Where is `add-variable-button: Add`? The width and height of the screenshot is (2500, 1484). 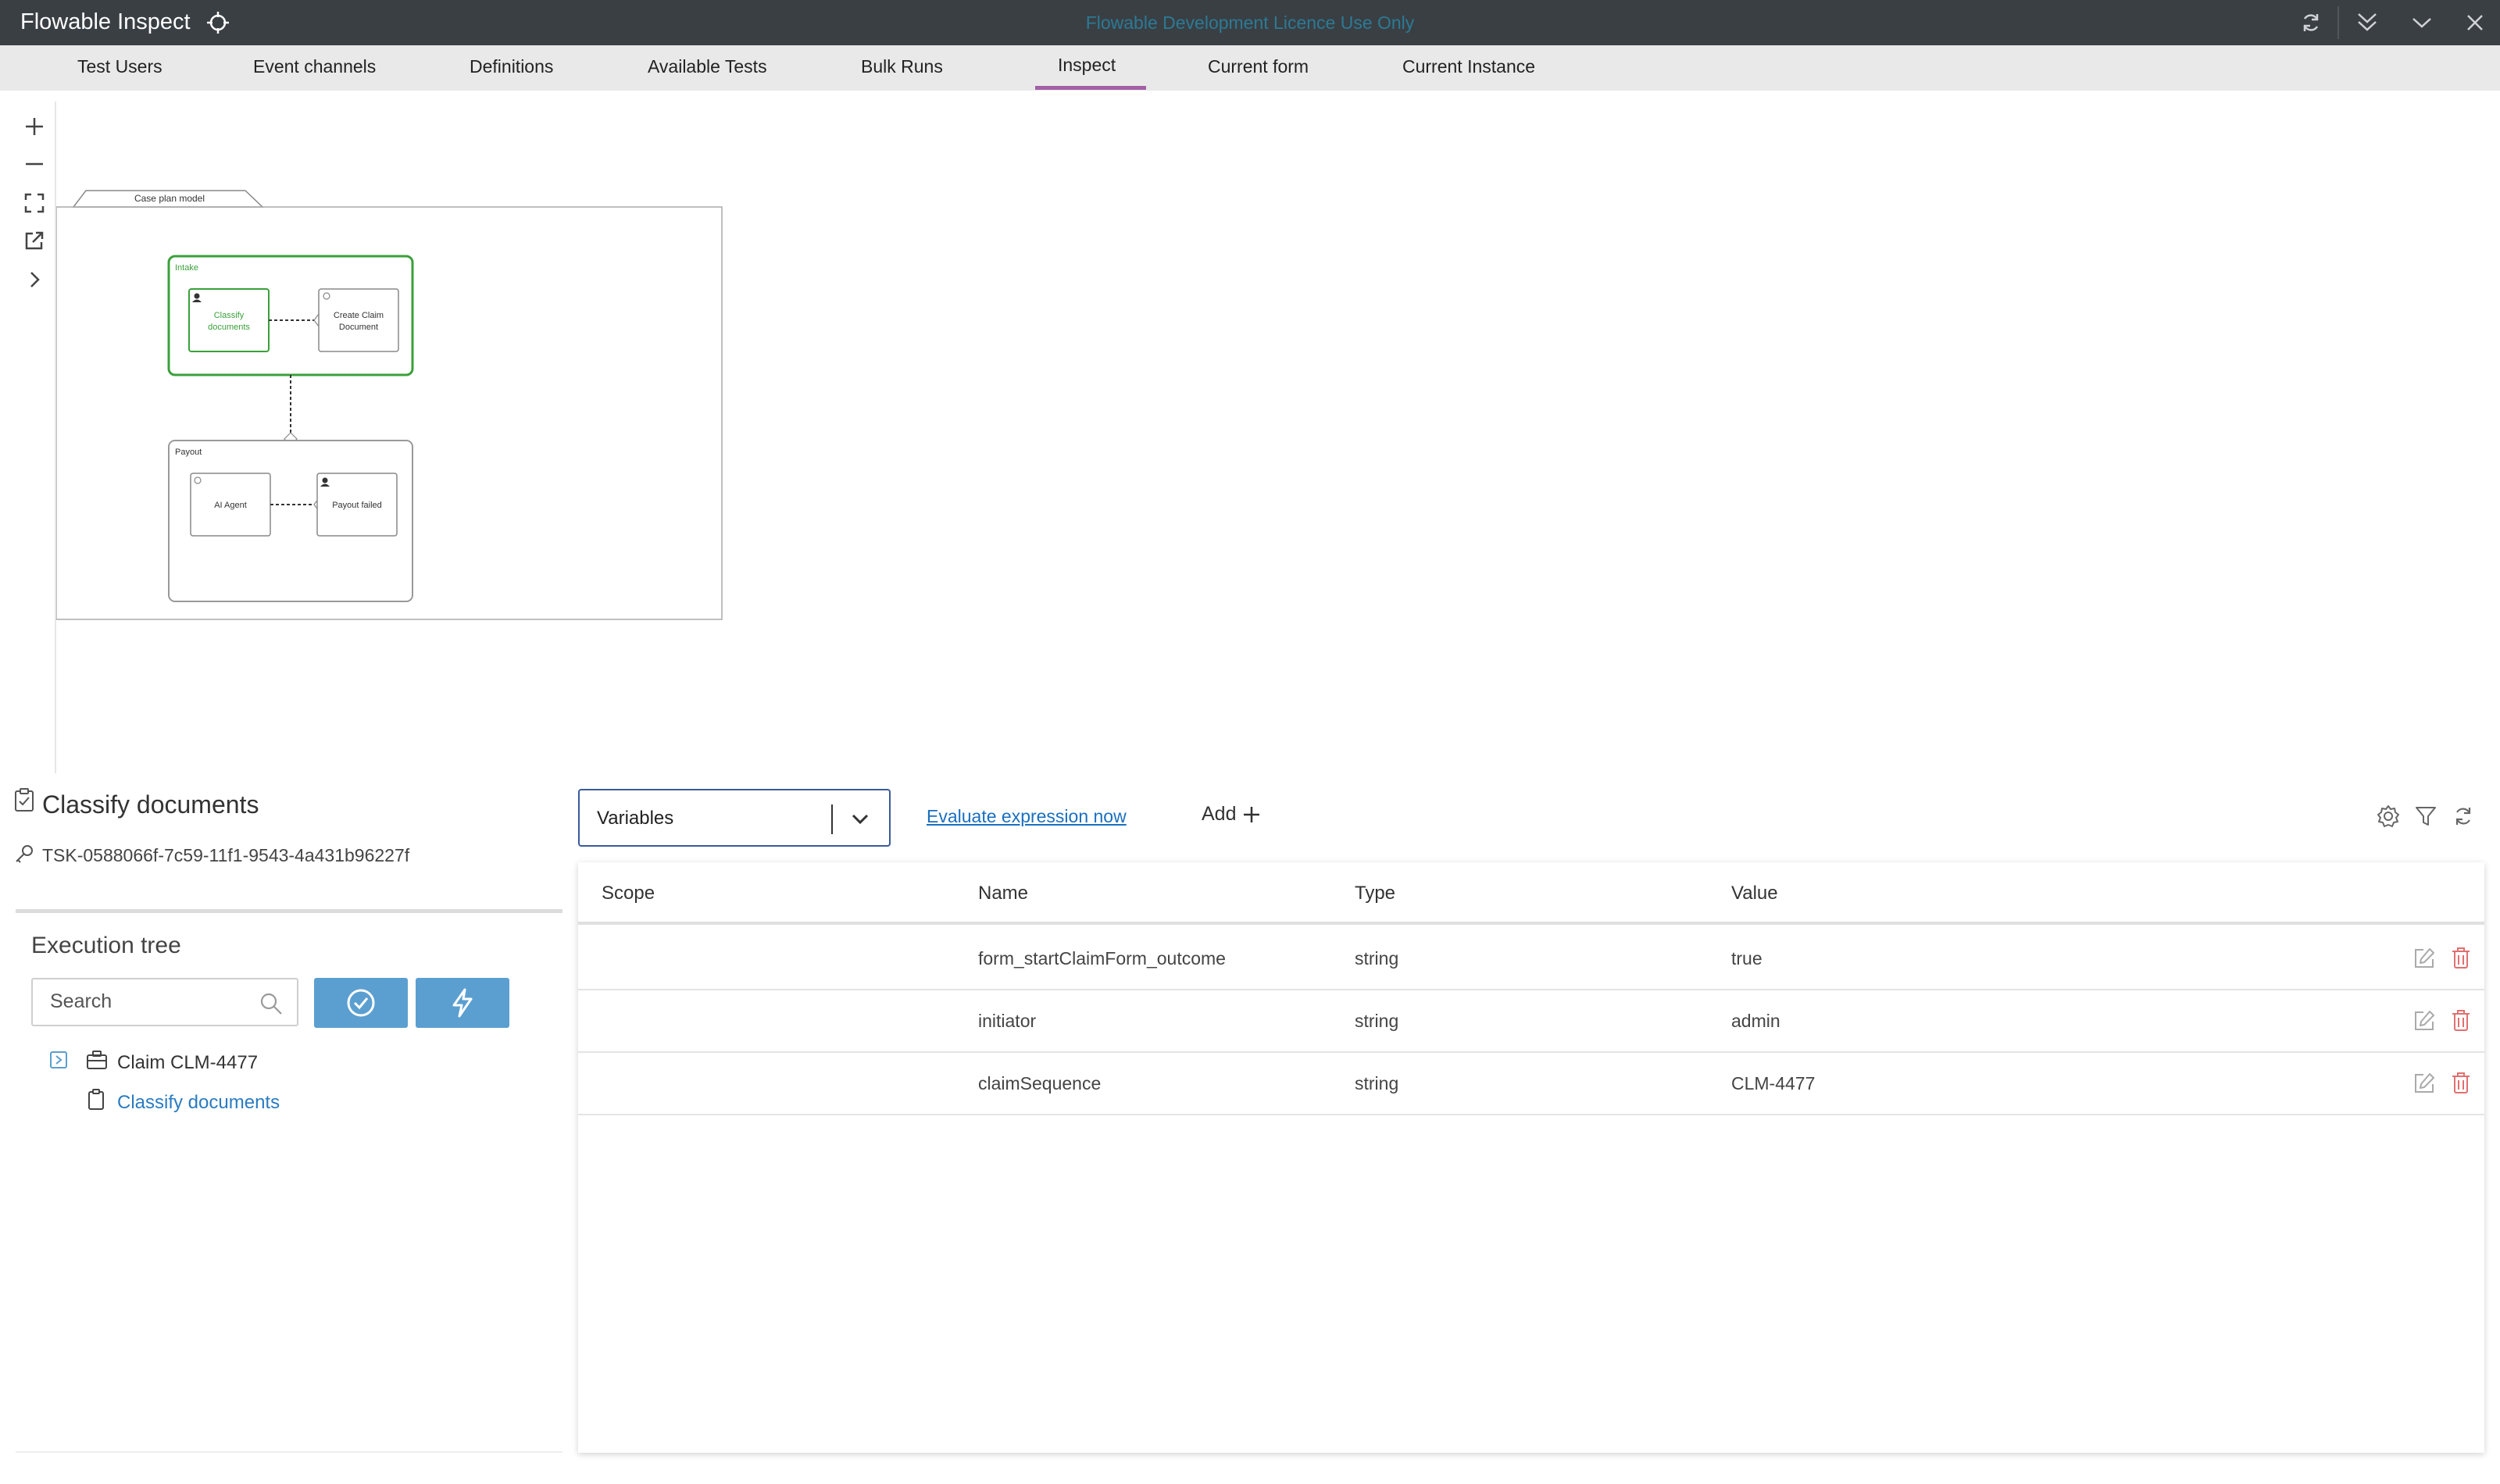 add-variable-button: Add is located at coordinates (1231, 814).